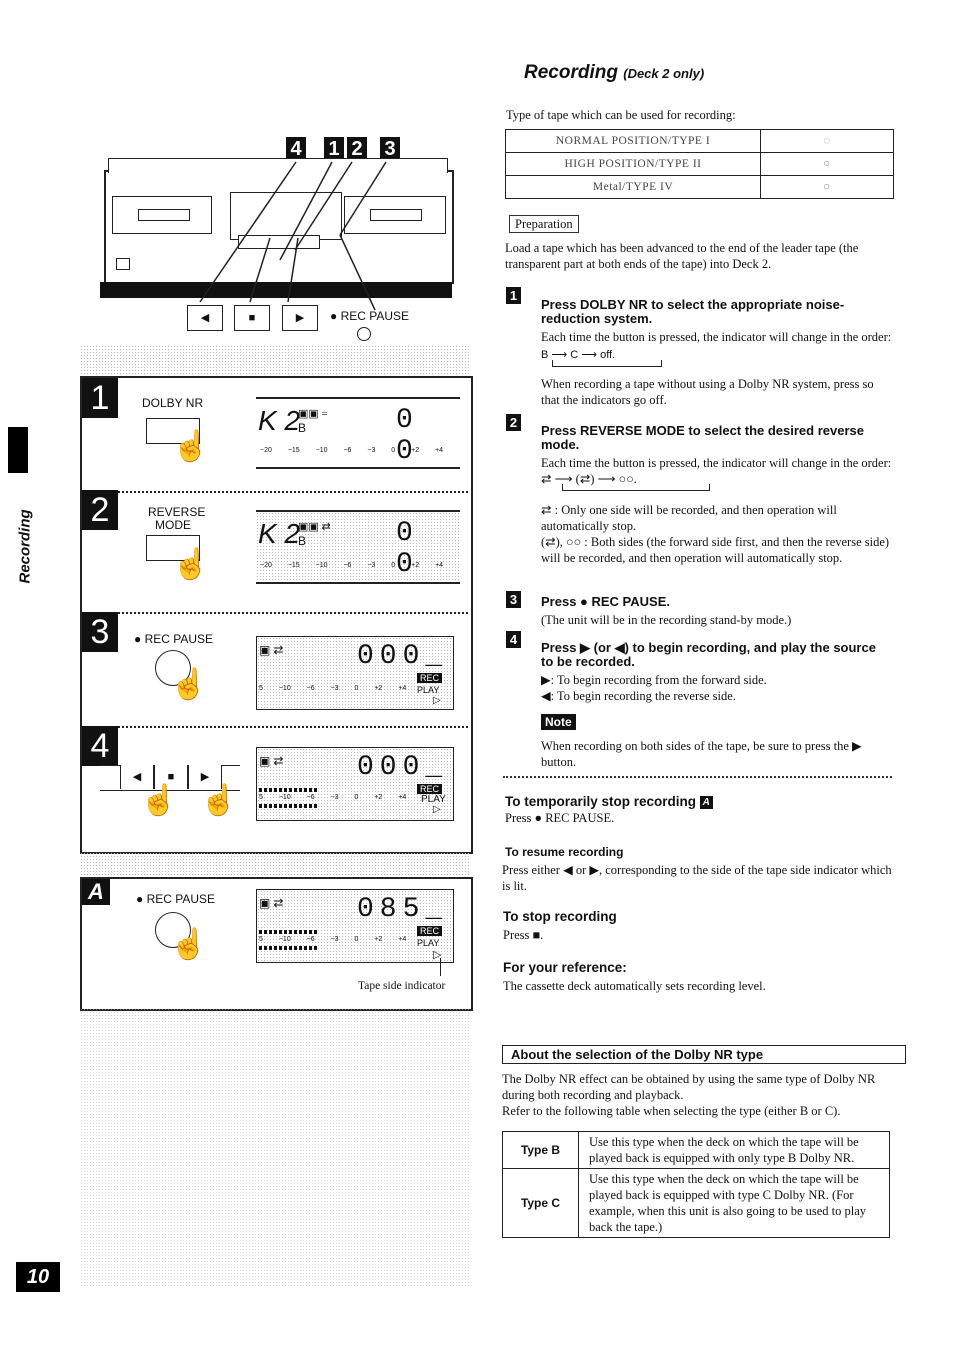 Image resolution: width=954 pixels, height=1349 pixels. What do you see at coordinates (252, 318) in the screenshot?
I see `stop-button-callout: ■` at bounding box center [252, 318].